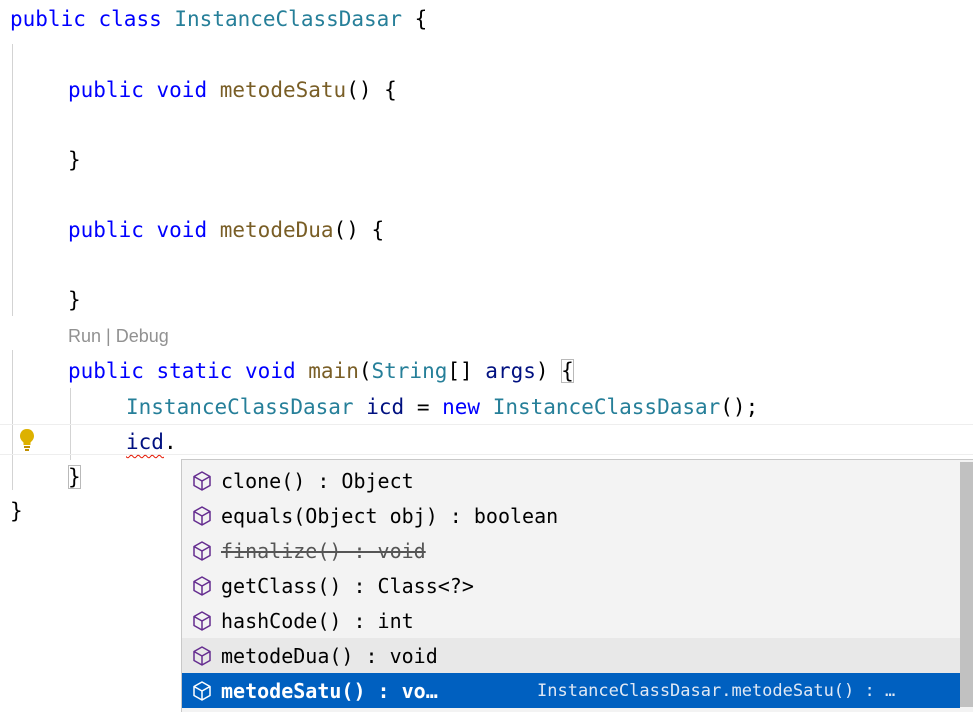 This screenshot has height=712, width=973. I want to click on parameter: args, so click(510, 371).